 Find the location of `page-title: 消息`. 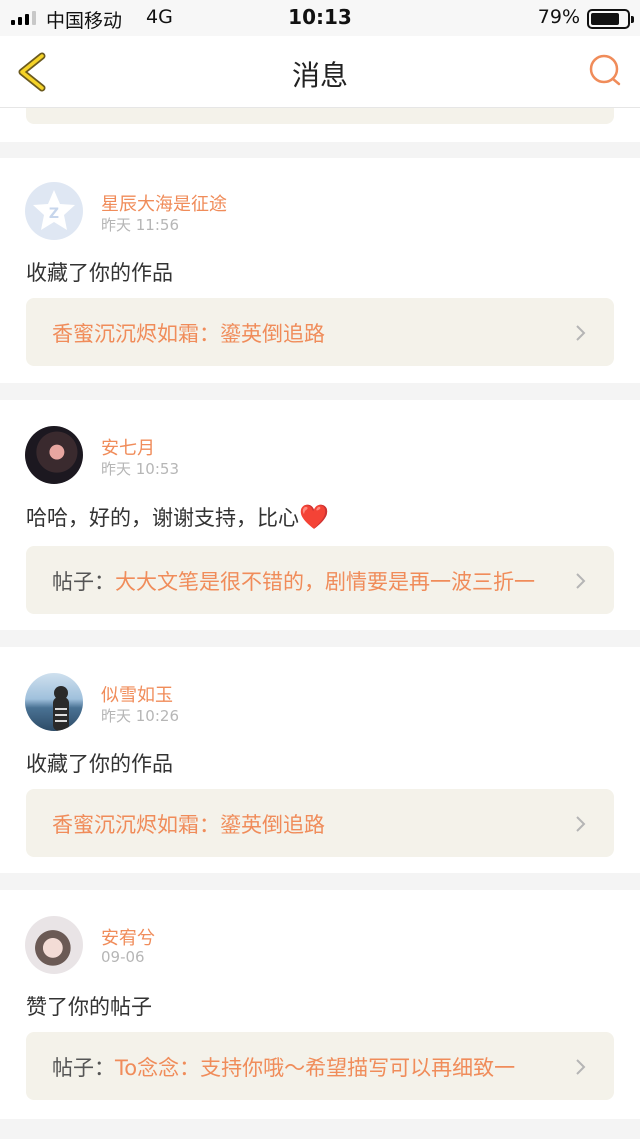

page-title: 消息 is located at coordinates (319, 75).